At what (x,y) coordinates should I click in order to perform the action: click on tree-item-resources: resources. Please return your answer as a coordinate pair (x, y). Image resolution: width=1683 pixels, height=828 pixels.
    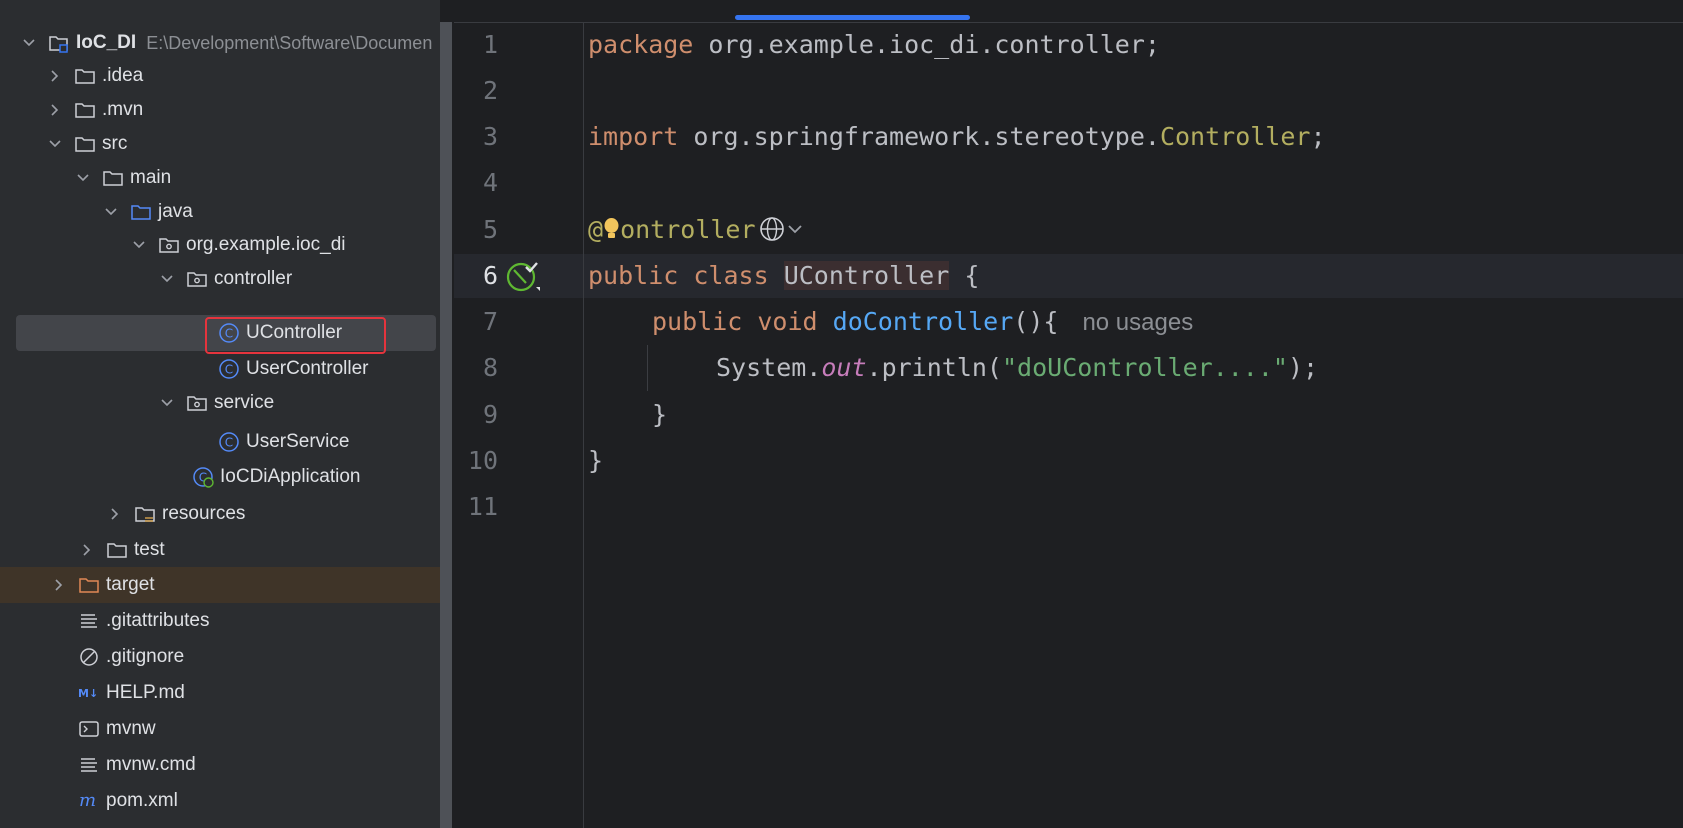
    Looking at the image, I should click on (220, 514).